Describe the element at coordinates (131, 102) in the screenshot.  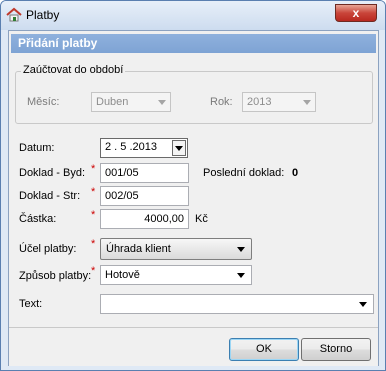
I see `month-select: Duben` at that location.